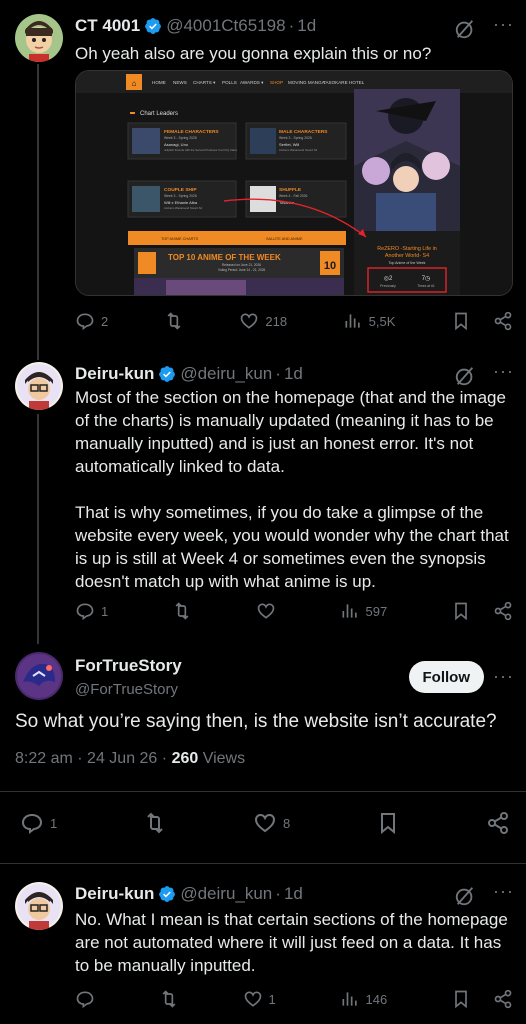 The width and height of the screenshot is (526, 1024). I want to click on focused-tweet-actions: 1 8, so click(265, 823).